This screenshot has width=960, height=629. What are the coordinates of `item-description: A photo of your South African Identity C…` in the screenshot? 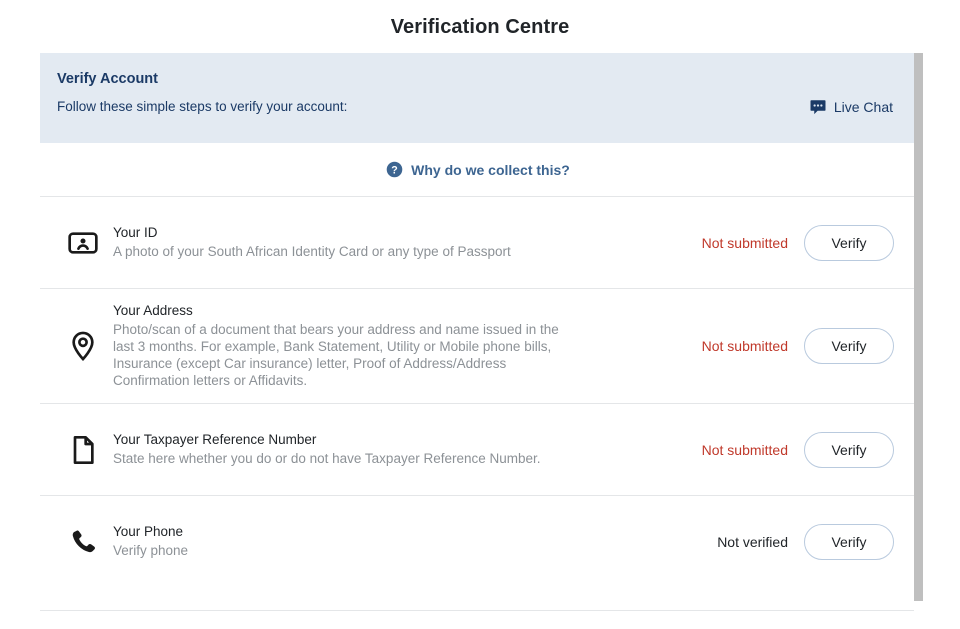 It's located at (312, 251).